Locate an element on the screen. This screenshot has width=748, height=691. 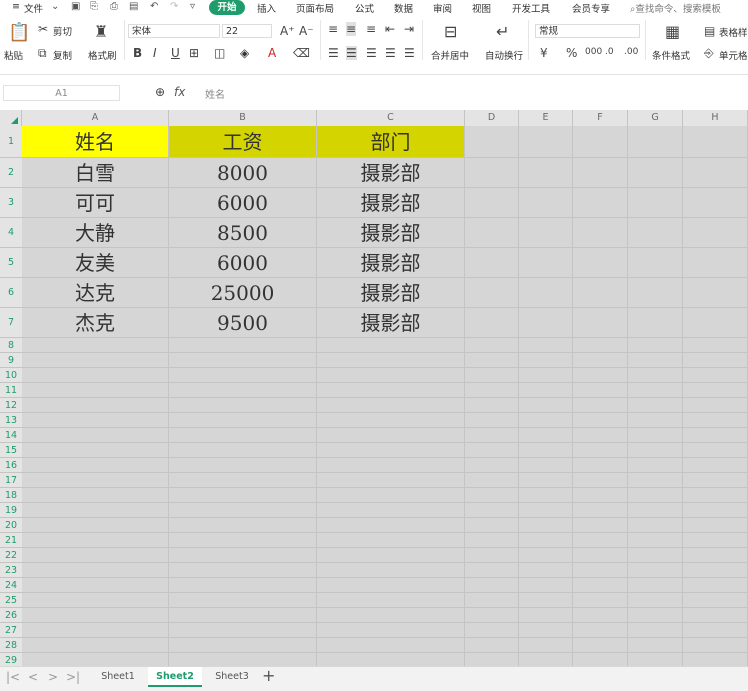
percent-icon: % is located at coordinates (571, 53).